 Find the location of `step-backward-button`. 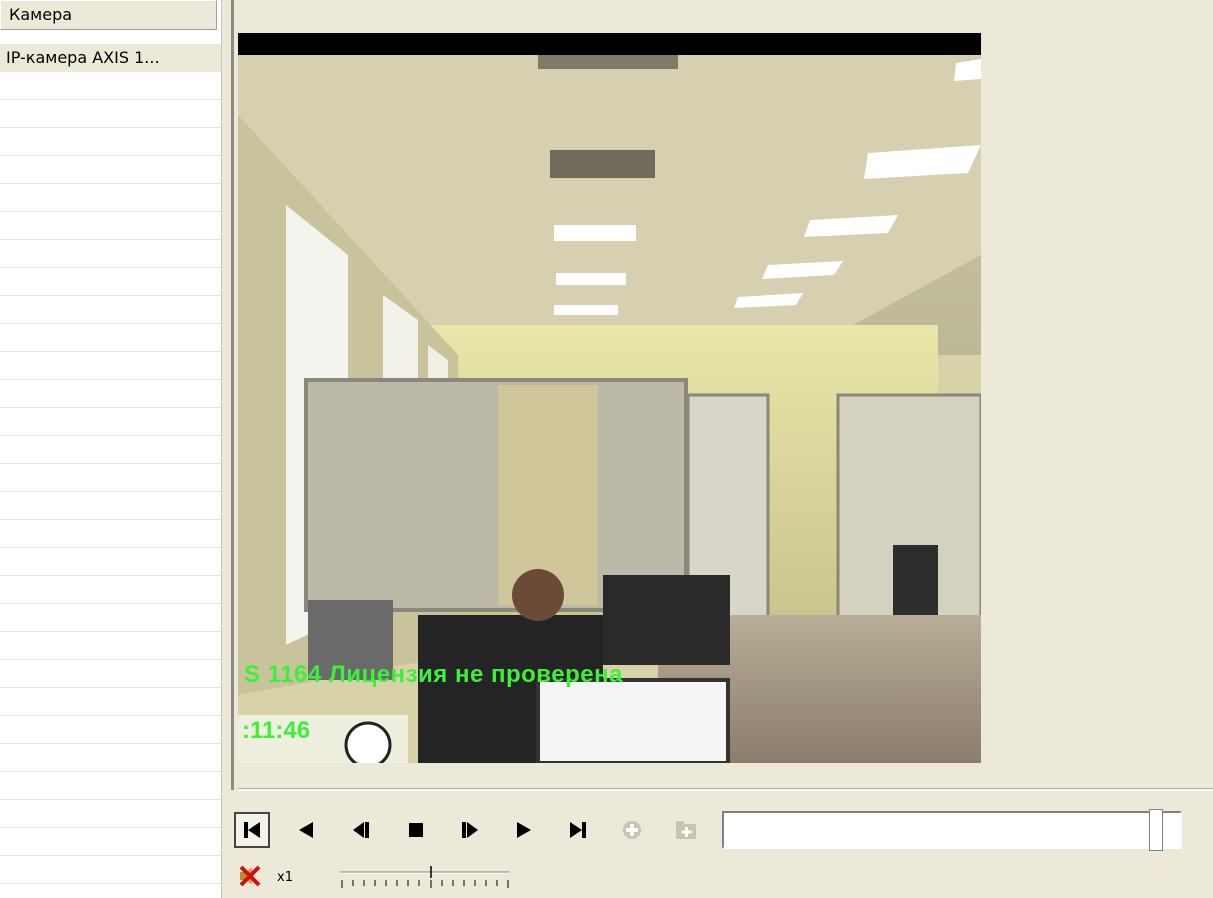

step-backward-button is located at coordinates (361, 830).